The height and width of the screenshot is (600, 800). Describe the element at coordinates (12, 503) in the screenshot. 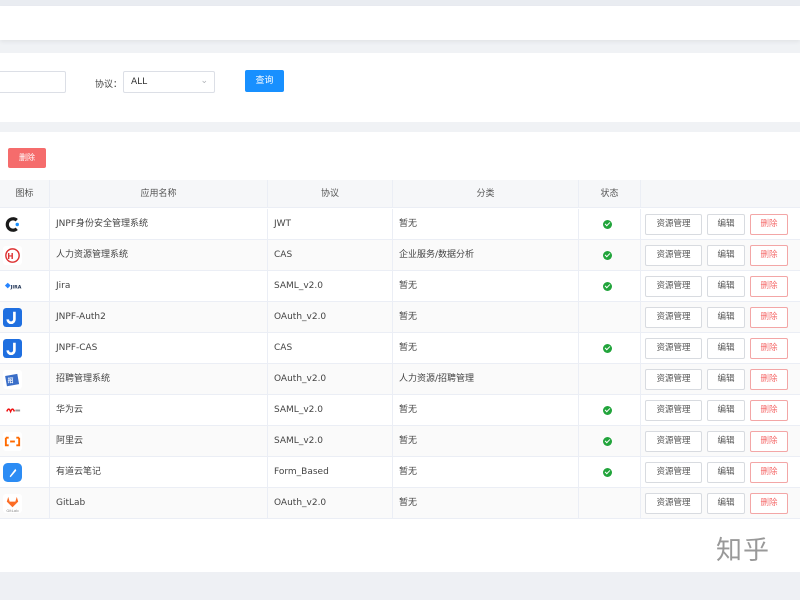

I see `gitlab-icon: GitLab` at that location.